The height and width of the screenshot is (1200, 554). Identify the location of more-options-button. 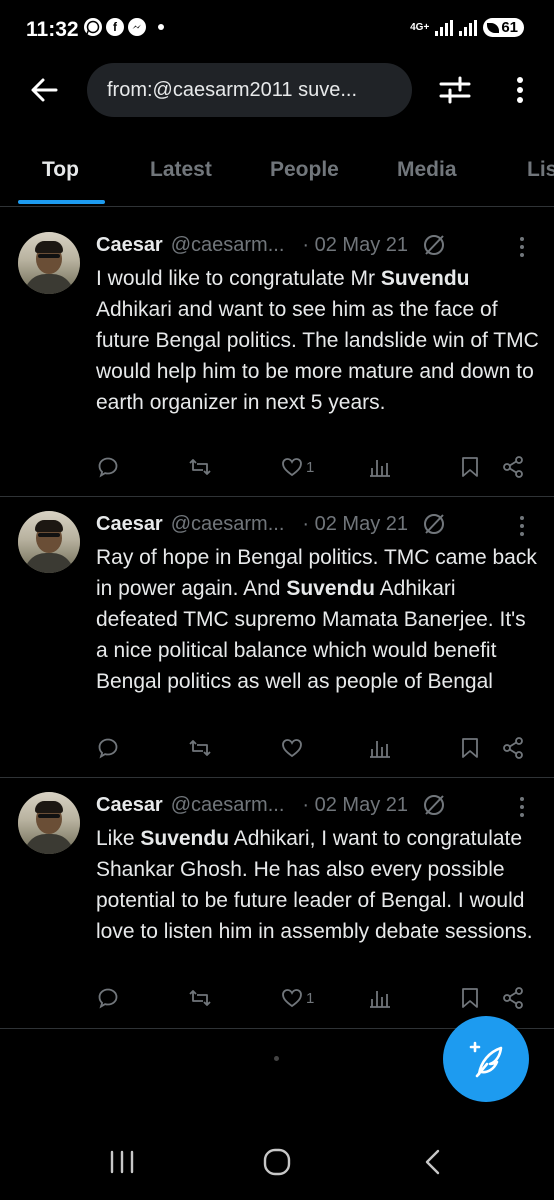
(520, 90).